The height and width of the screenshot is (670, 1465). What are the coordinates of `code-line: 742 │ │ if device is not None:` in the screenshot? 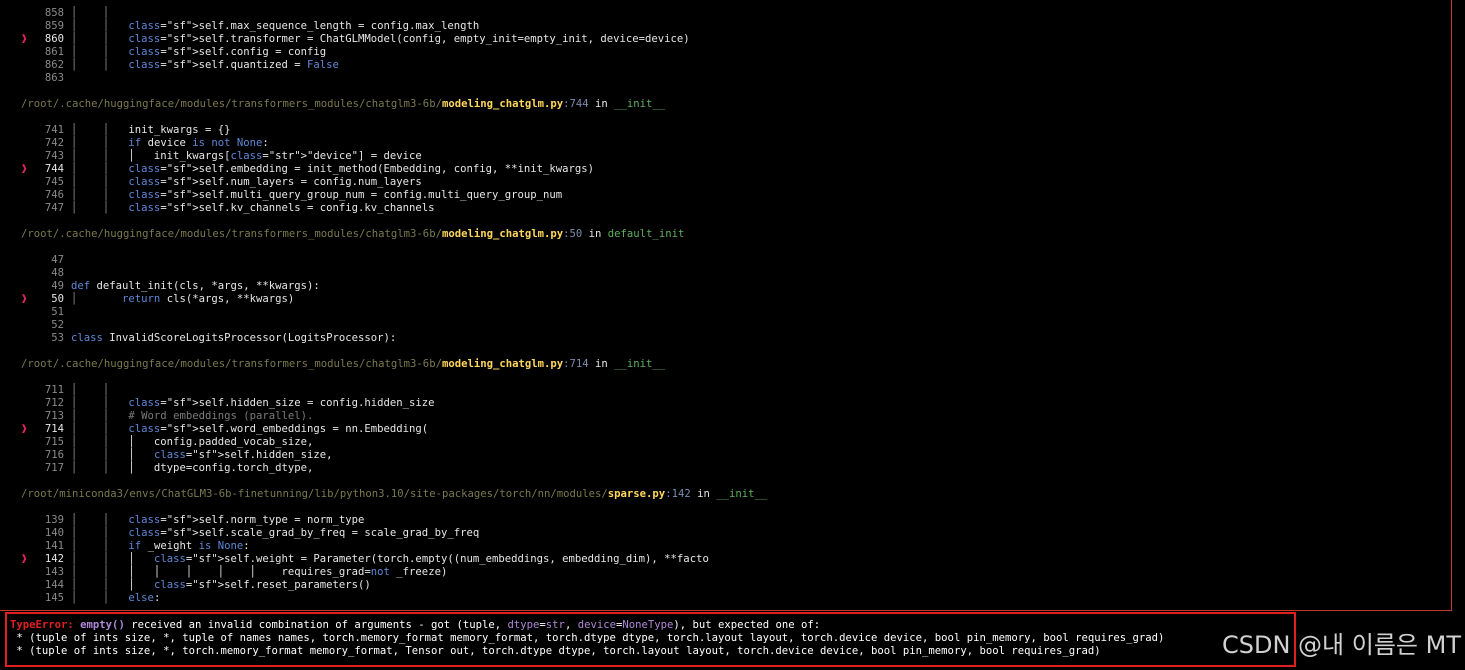 It's located at (725, 143).